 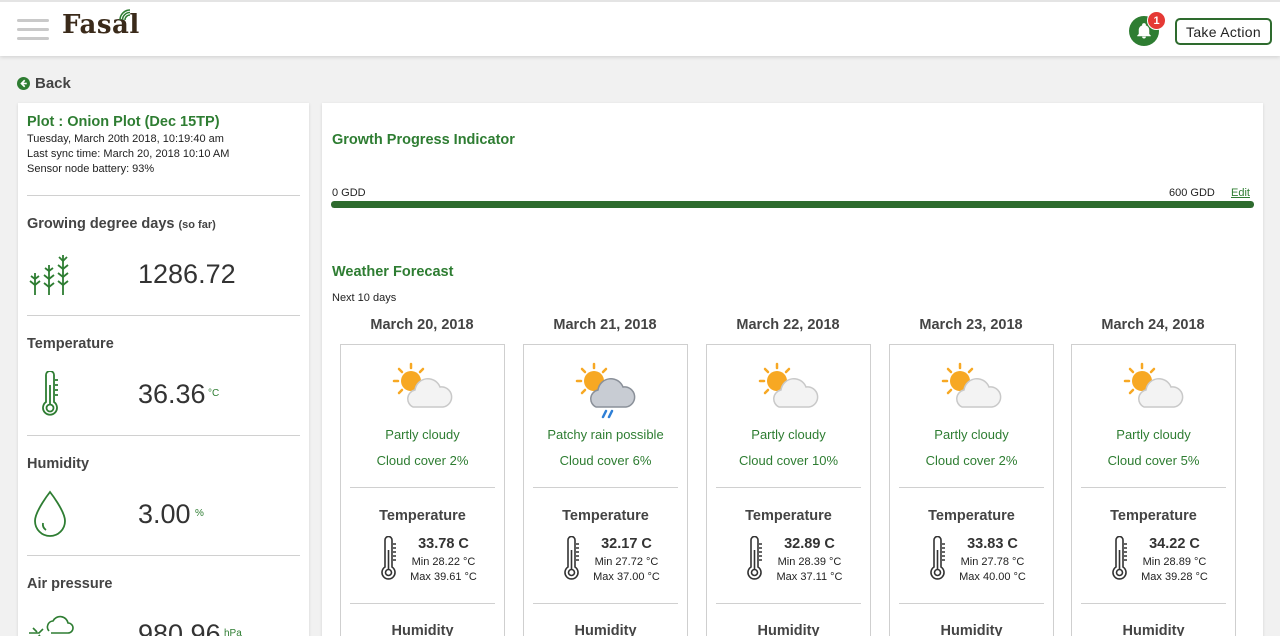 I want to click on patchy-rain-icon, so click(x=605, y=390).